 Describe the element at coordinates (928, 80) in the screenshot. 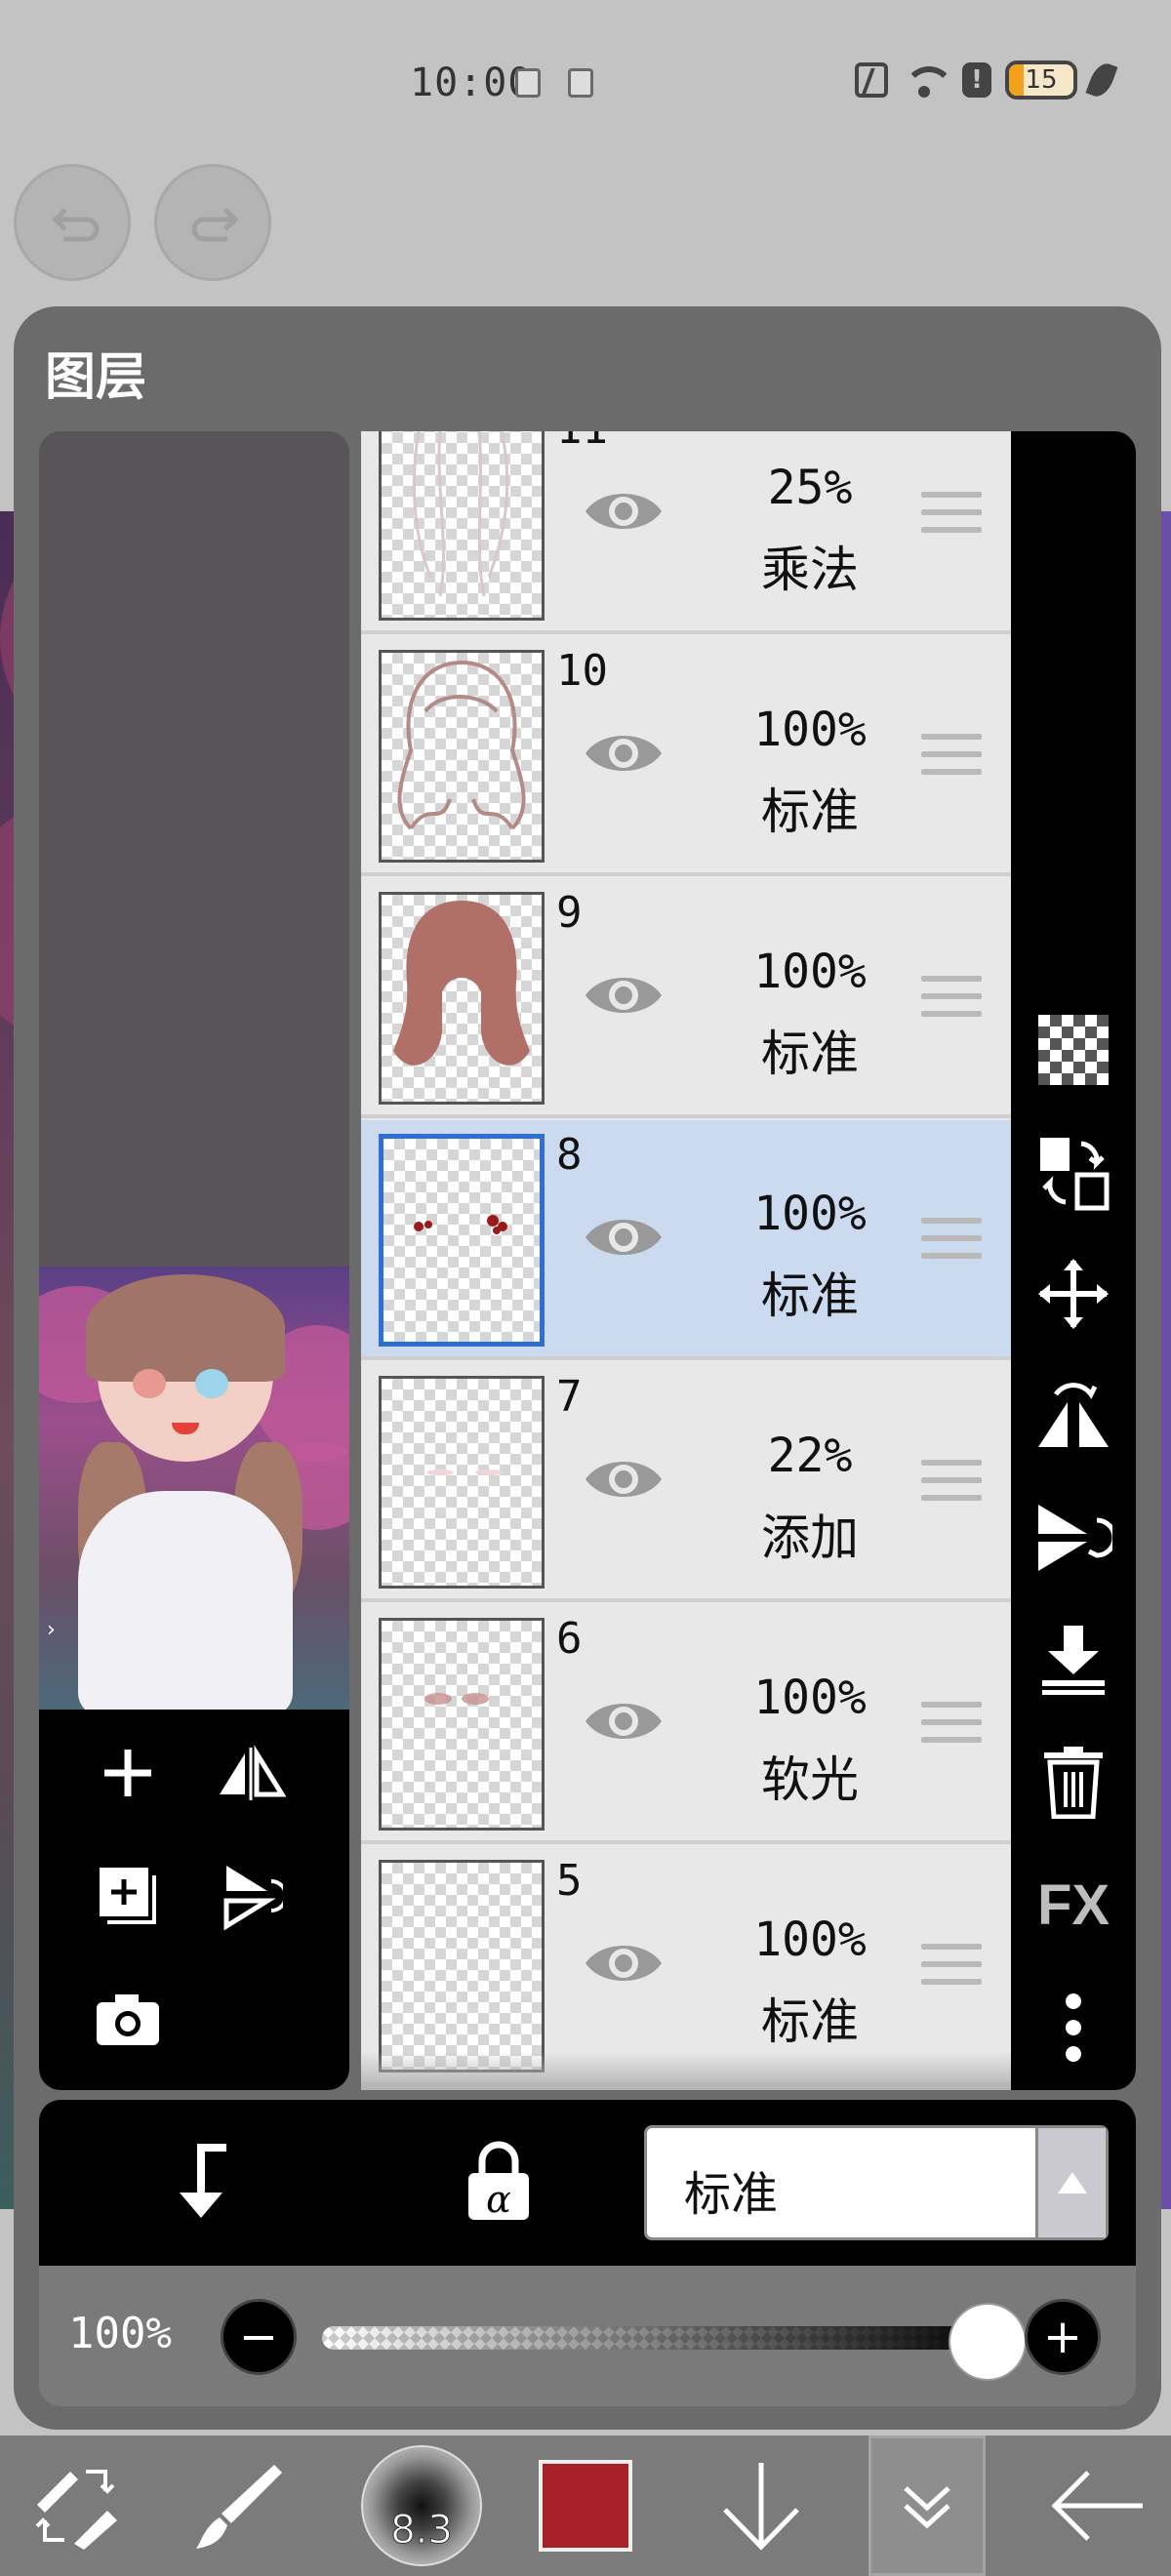

I see `wifi-icon` at that location.